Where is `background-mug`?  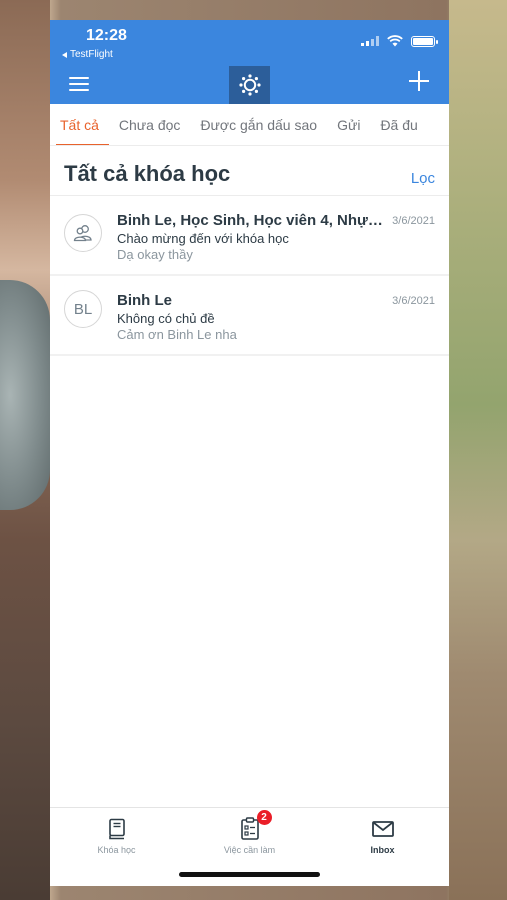
background-mug is located at coordinates (25, 395).